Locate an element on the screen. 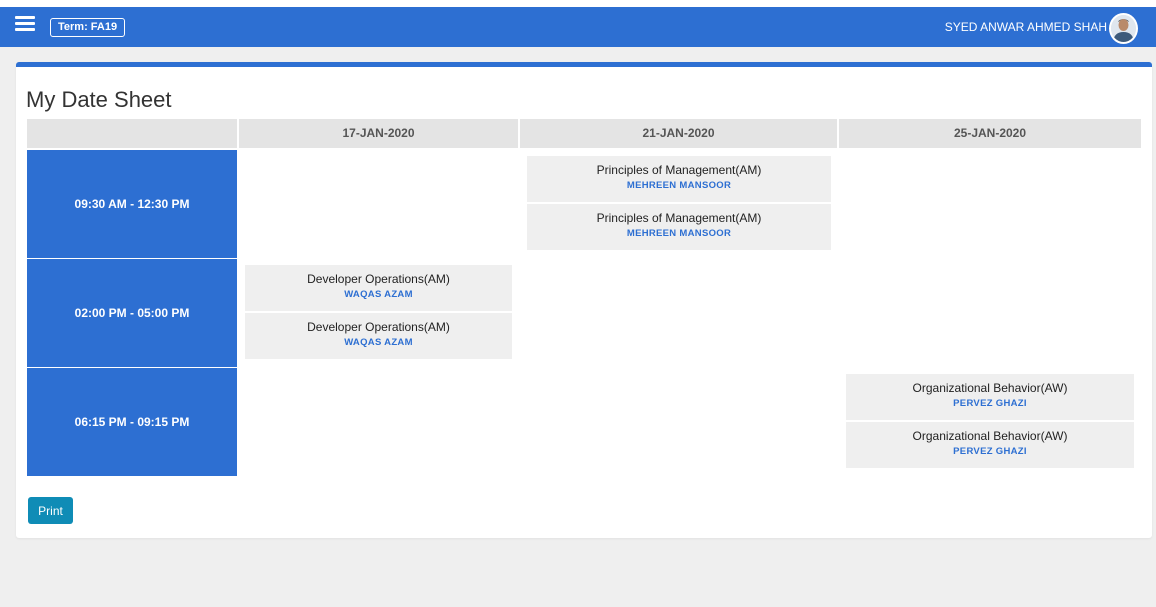 Image resolution: width=1156 pixels, height=607 pixels. header-corner-cell is located at coordinates (132, 133).